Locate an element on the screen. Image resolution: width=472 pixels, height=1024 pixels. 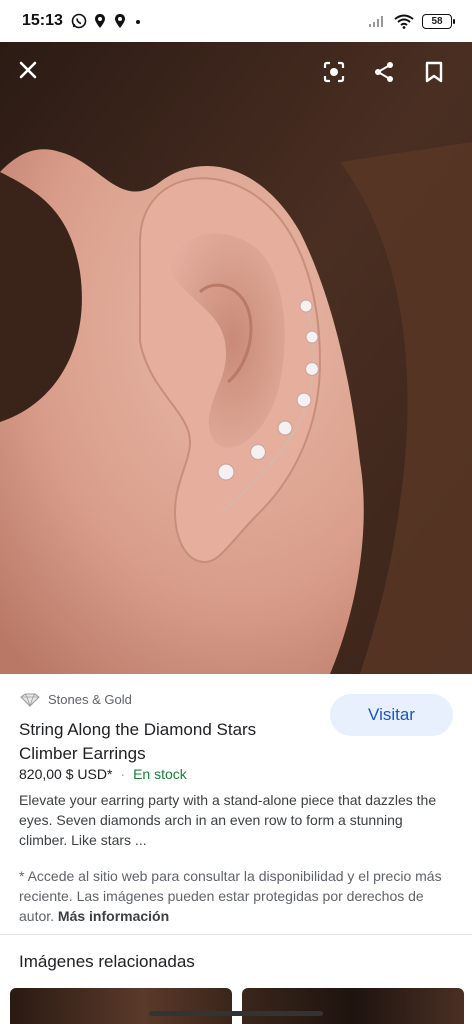
diamond-icon is located at coordinates (30, 700).